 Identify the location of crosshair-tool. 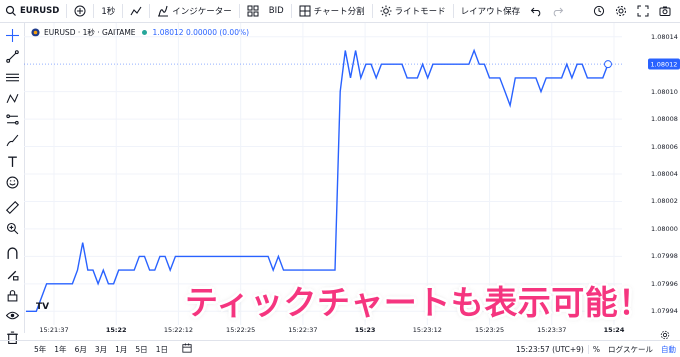
(12, 35).